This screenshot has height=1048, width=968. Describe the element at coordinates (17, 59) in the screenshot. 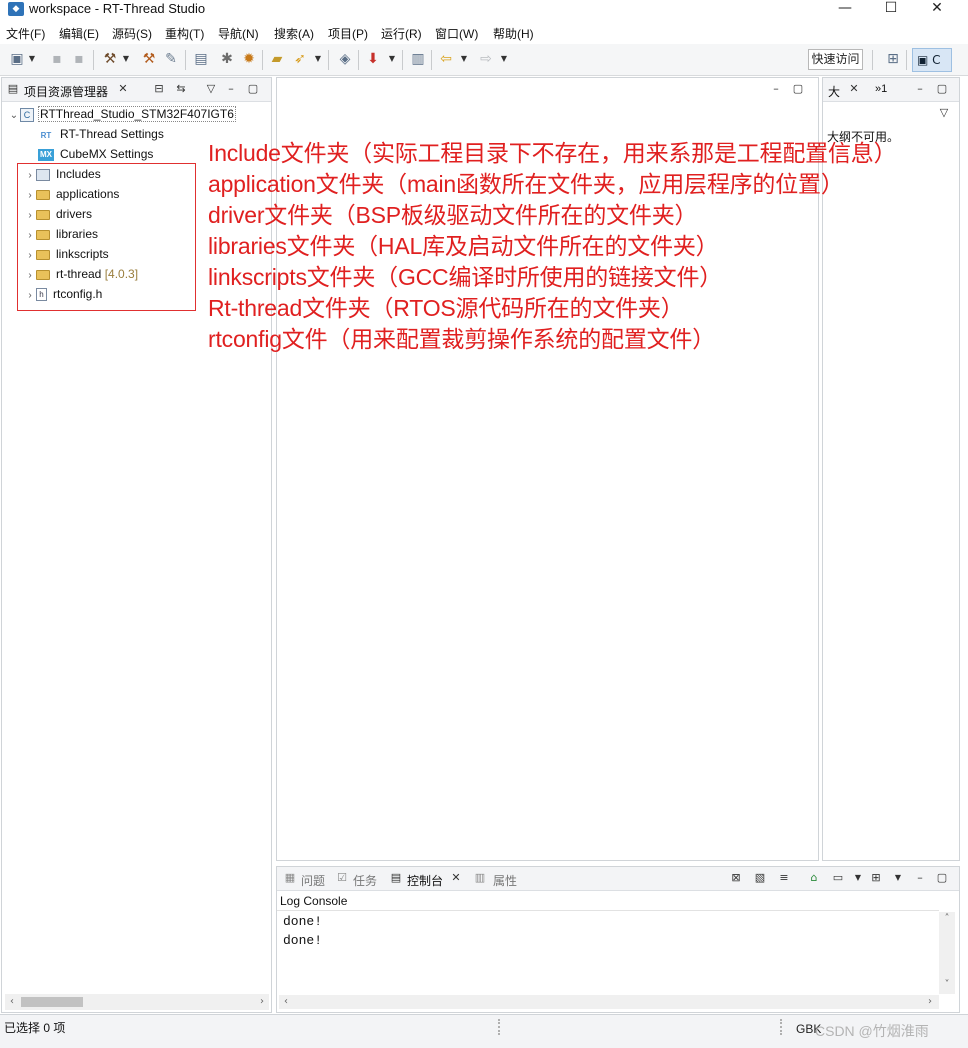

I see `new-icon: ▣` at that location.